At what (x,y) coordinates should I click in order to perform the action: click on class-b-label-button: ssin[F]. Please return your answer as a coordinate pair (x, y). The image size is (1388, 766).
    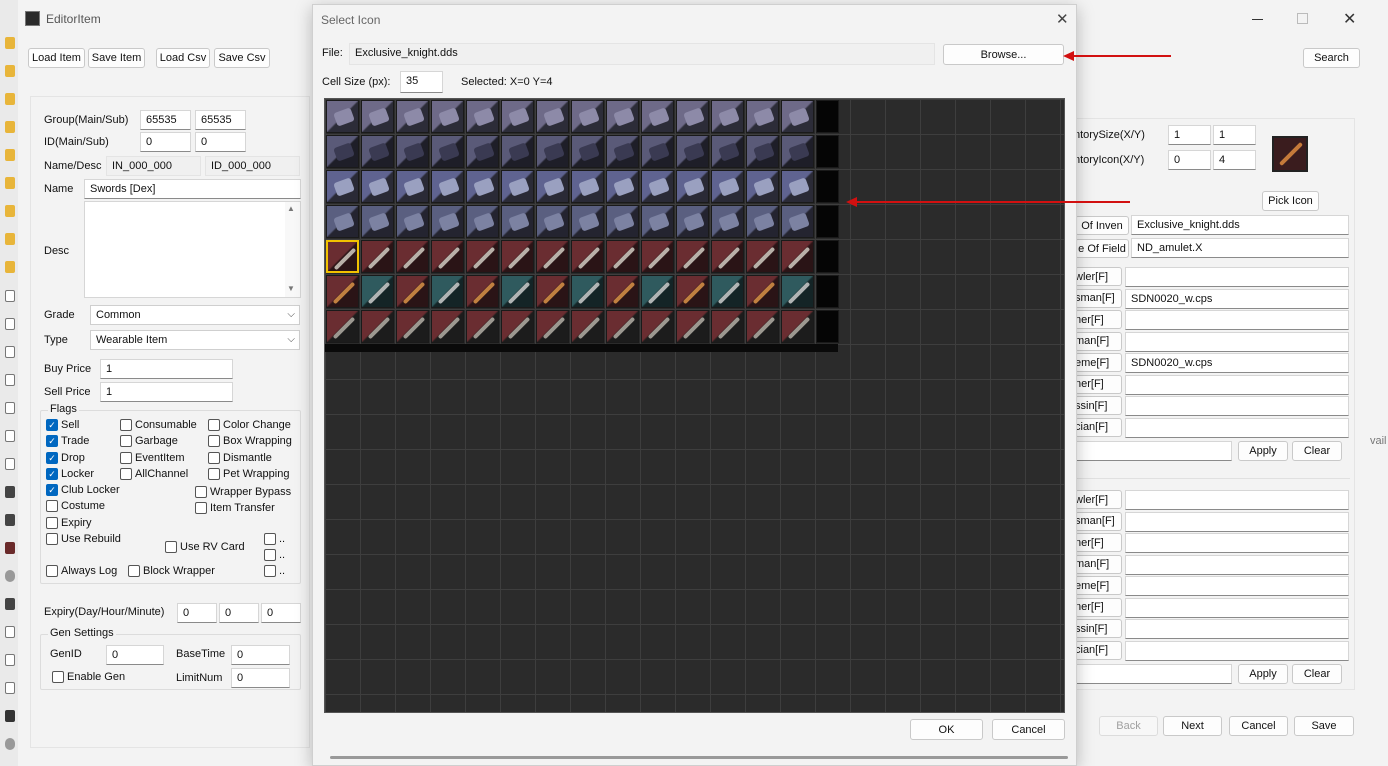
    Looking at the image, I should click on (1098, 628).